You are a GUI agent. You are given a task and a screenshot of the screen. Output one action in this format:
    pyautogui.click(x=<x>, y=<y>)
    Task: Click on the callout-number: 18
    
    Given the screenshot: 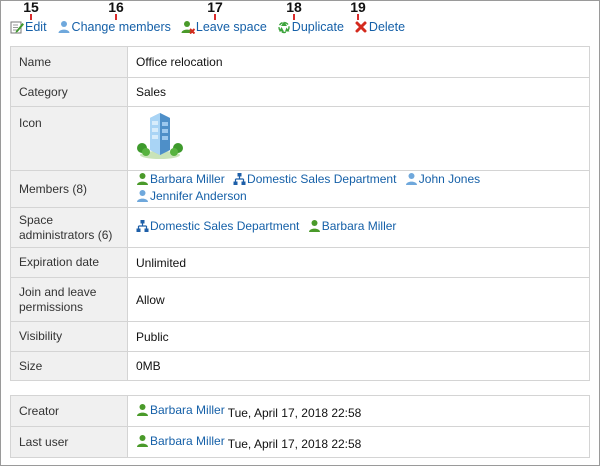 What is the action you would take?
    pyautogui.click(x=294, y=7)
    